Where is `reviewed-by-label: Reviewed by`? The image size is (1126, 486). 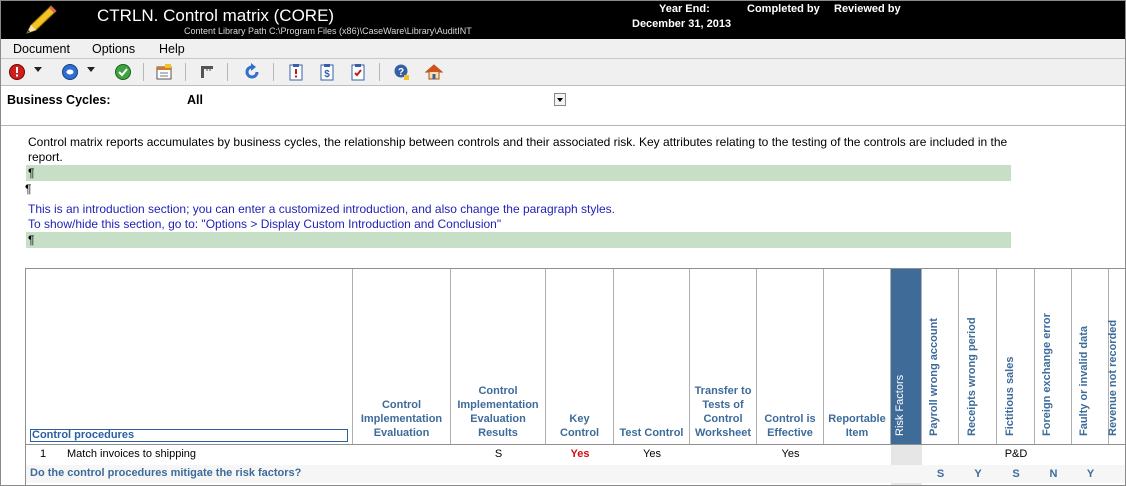 reviewed-by-label: Reviewed by is located at coordinates (867, 9).